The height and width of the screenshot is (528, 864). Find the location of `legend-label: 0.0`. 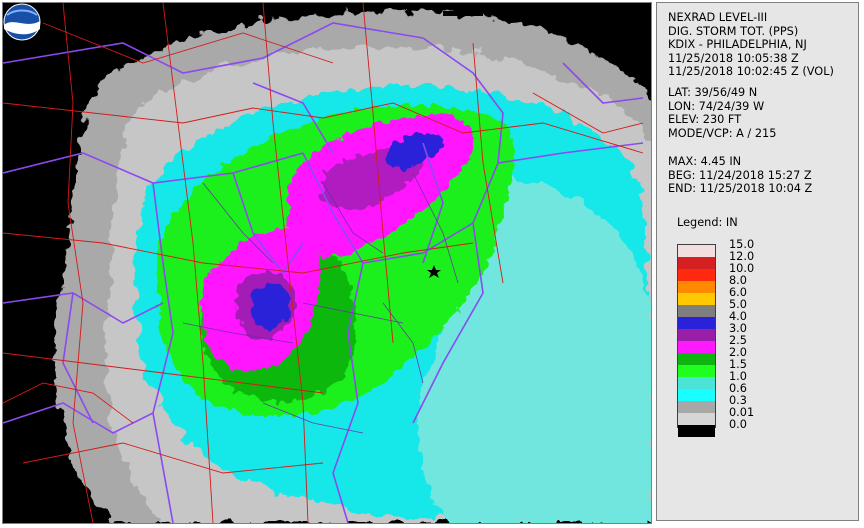

legend-label: 0.0 is located at coordinates (738, 424).